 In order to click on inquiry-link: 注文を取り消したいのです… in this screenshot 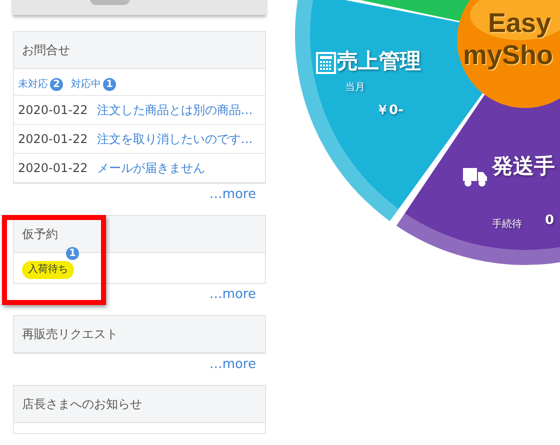, I will do `click(174, 139)`.